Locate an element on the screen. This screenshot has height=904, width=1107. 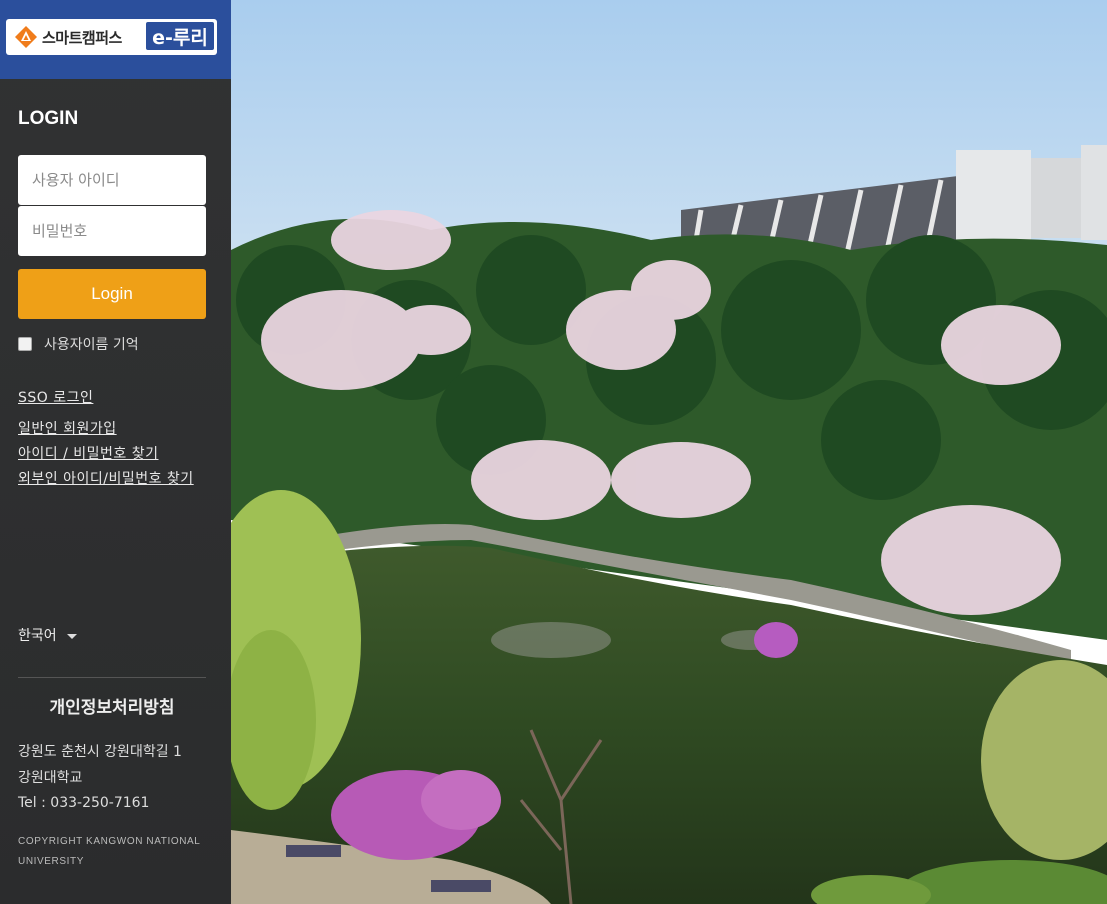
logo-badge: e-루리 is located at coordinates (180, 36).